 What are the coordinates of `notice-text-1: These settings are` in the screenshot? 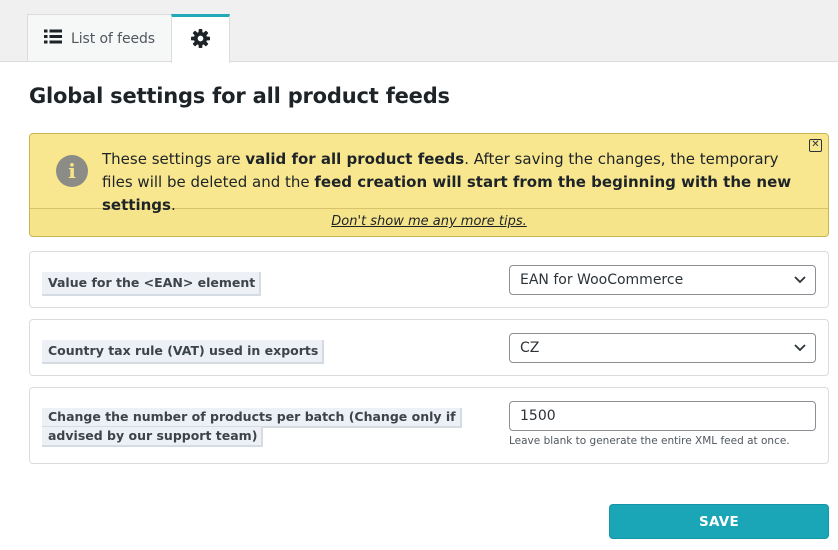 It's located at (174, 159).